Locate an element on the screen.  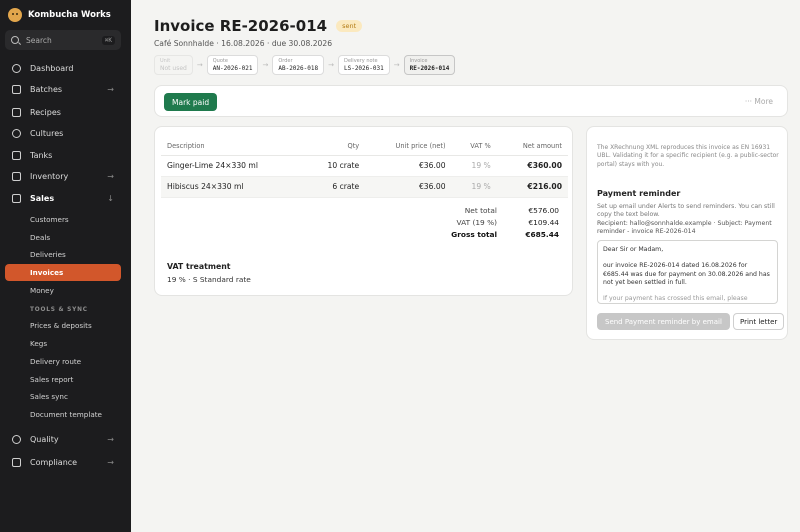
sub-sales-report: Sales report is located at coordinates (63, 379).